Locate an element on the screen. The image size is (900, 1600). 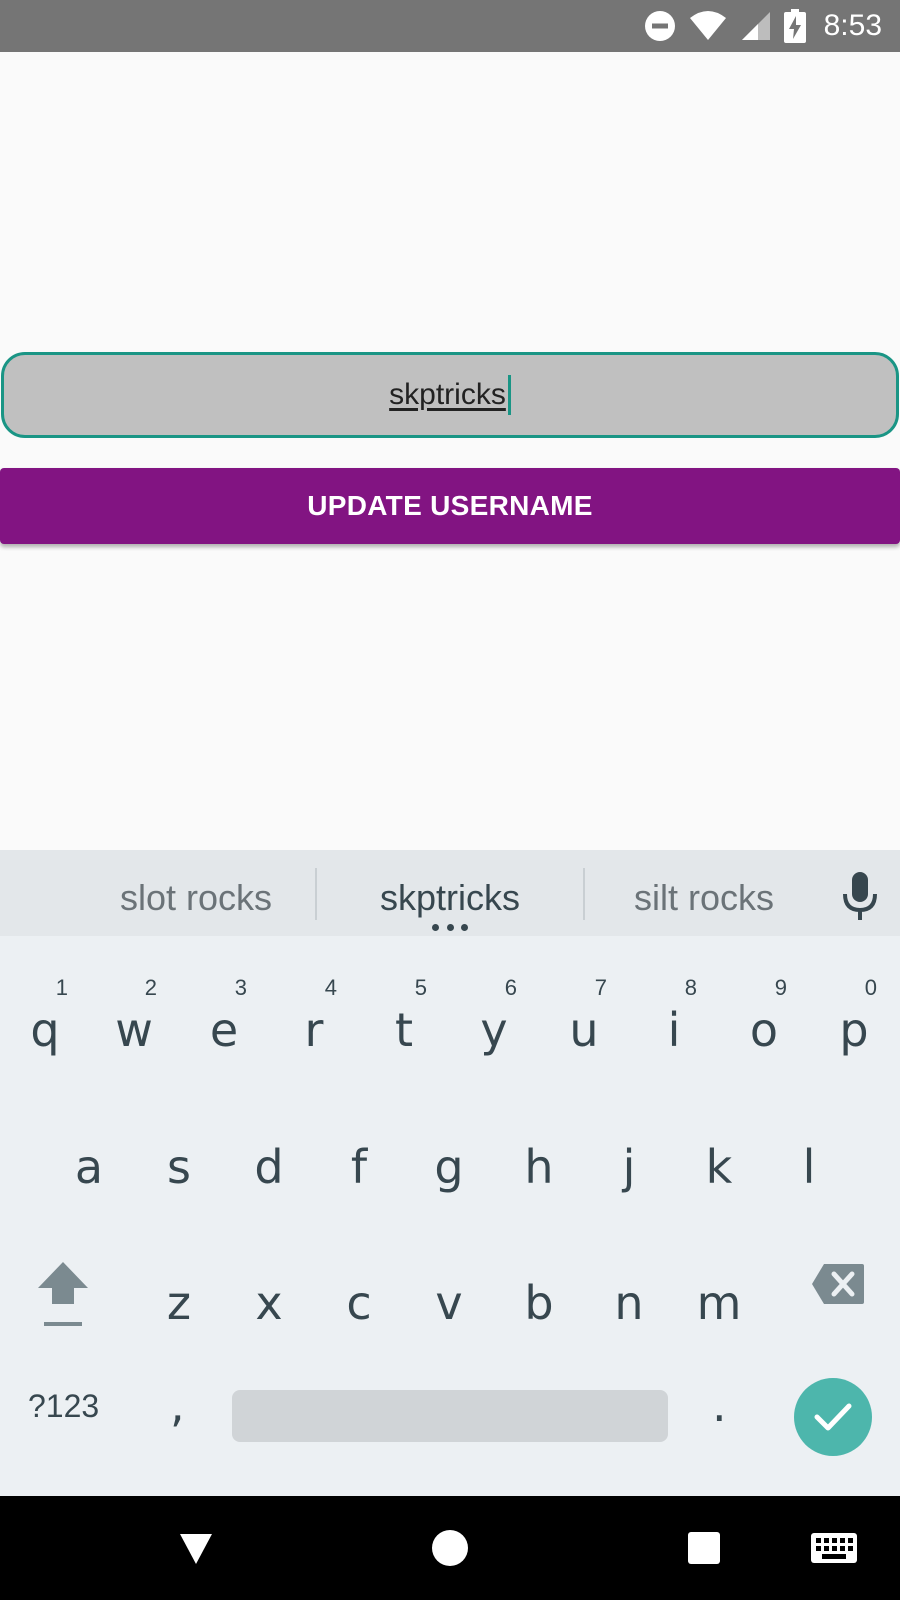
key-j: j is located at coordinates (629, 1167).